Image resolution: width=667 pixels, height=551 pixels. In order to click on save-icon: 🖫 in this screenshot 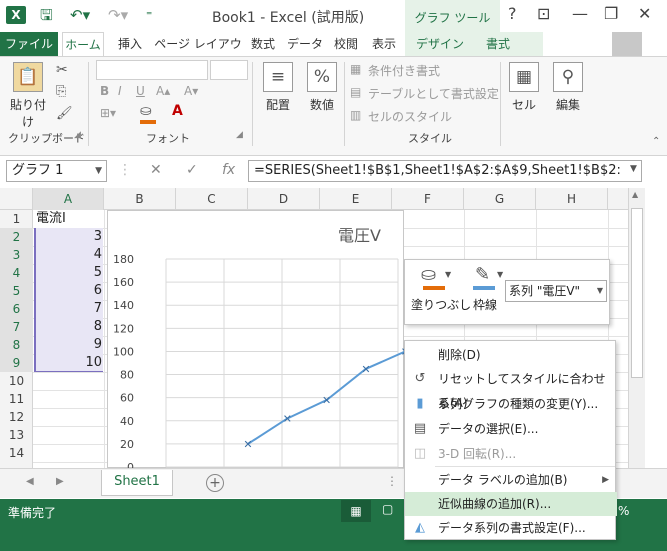, I will do `click(46, 15)`.